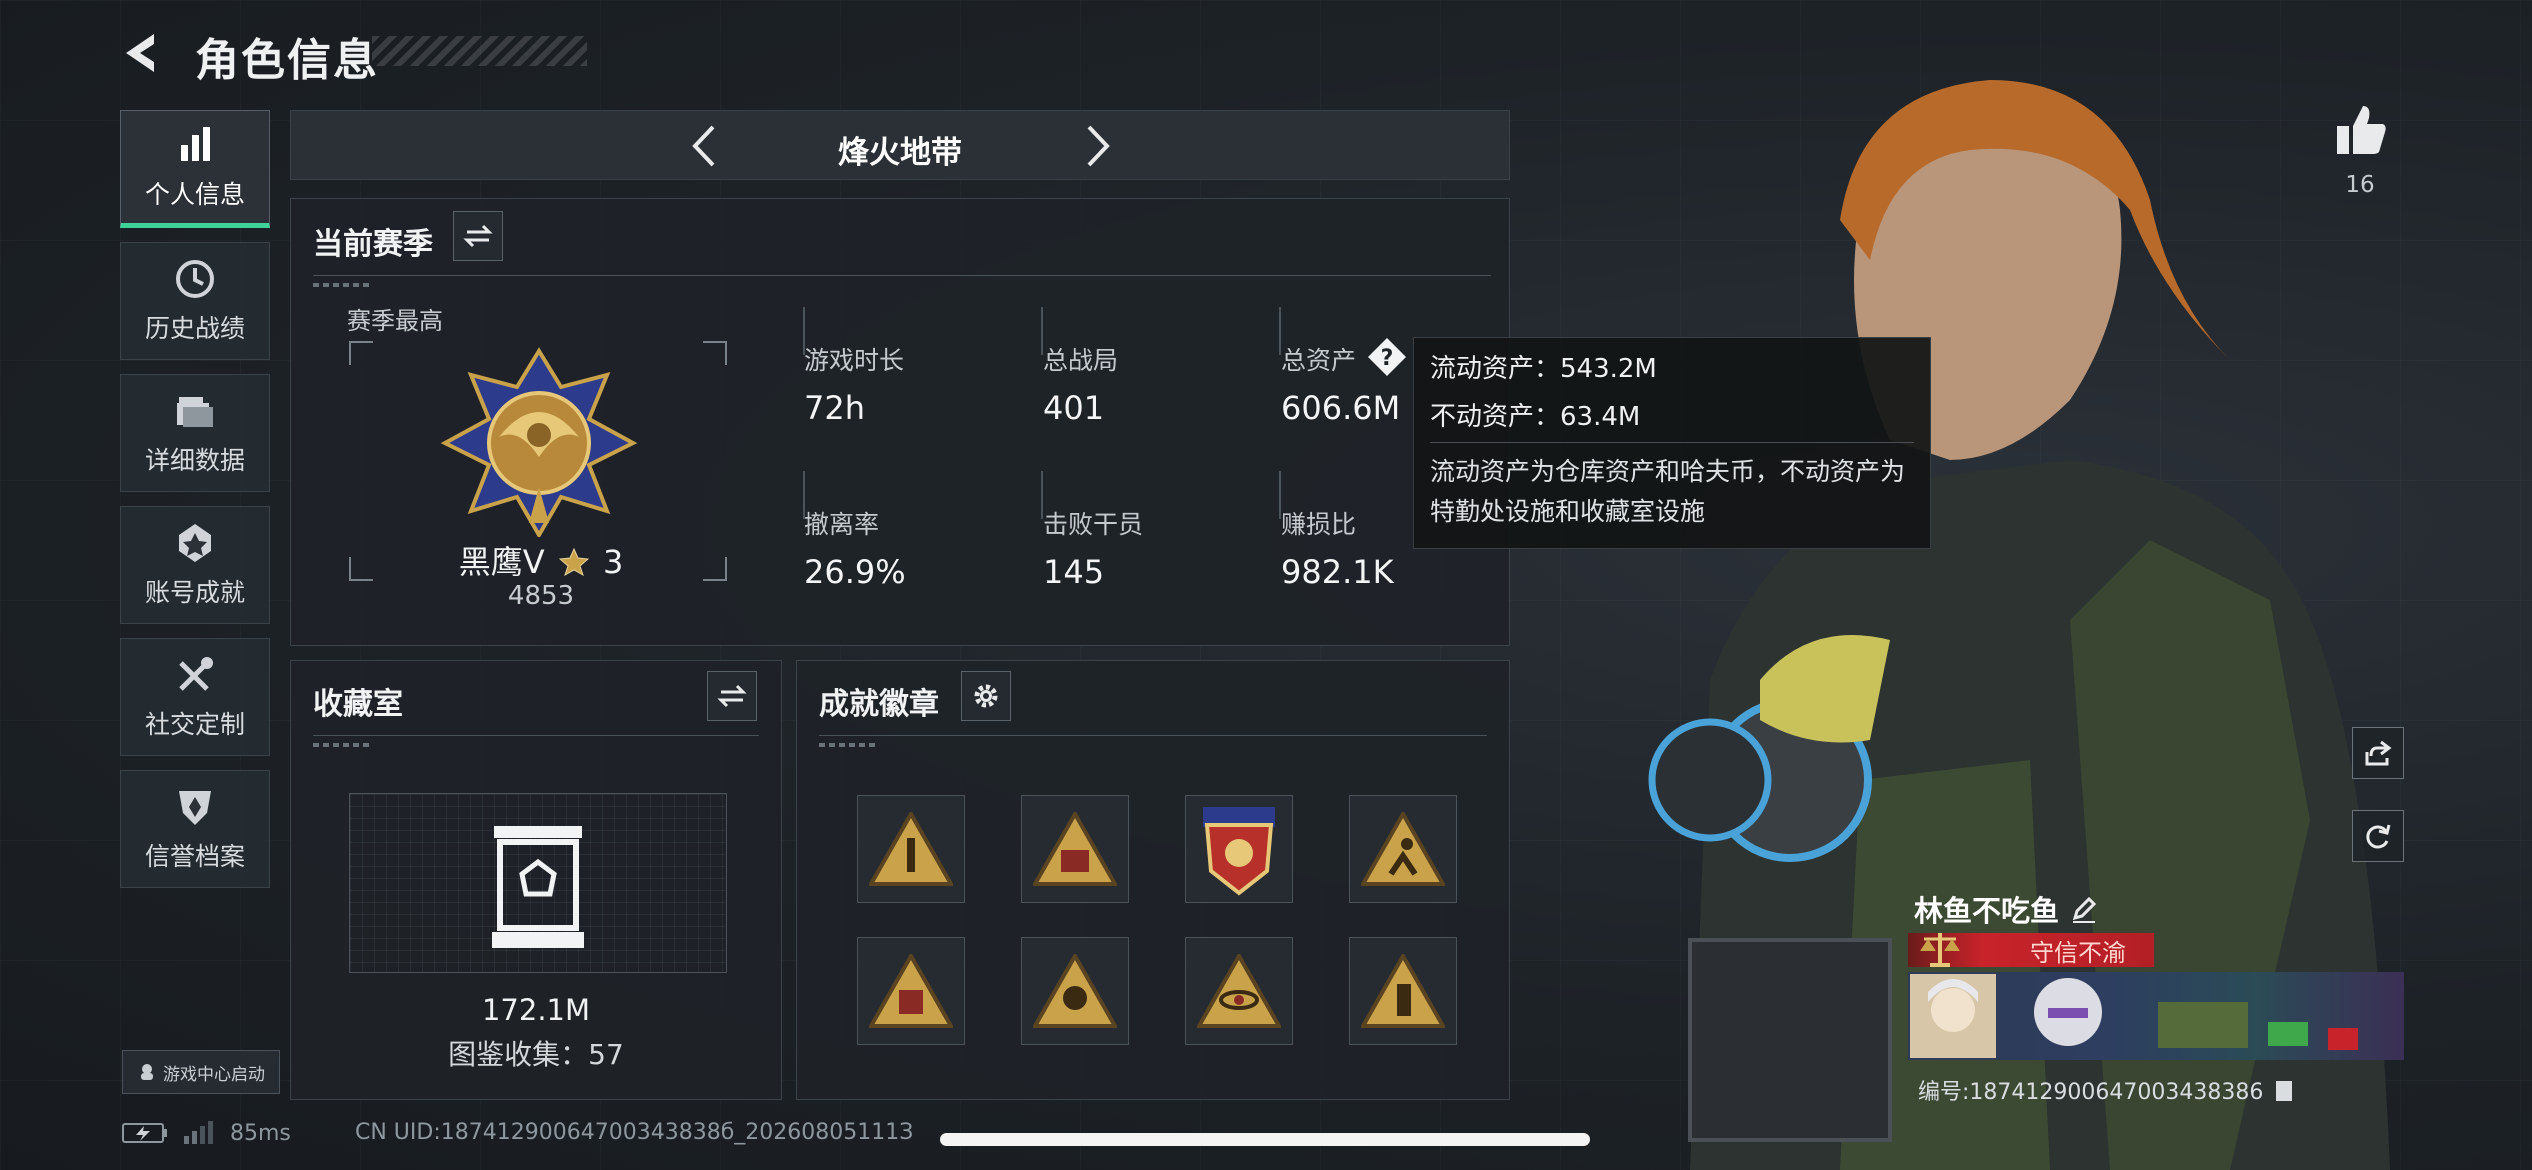 Image resolution: width=2532 pixels, height=1170 pixels. I want to click on stat-playtime: 游戏时长 72h, so click(854, 384).